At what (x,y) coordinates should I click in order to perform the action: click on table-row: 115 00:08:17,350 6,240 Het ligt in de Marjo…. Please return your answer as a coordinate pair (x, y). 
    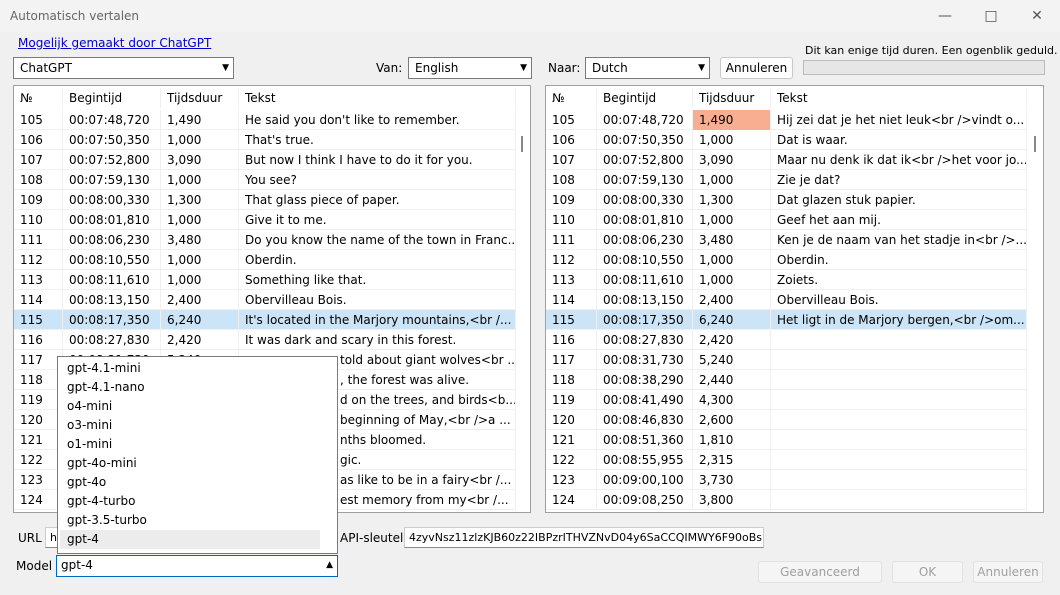
    Looking at the image, I should click on (786, 320).